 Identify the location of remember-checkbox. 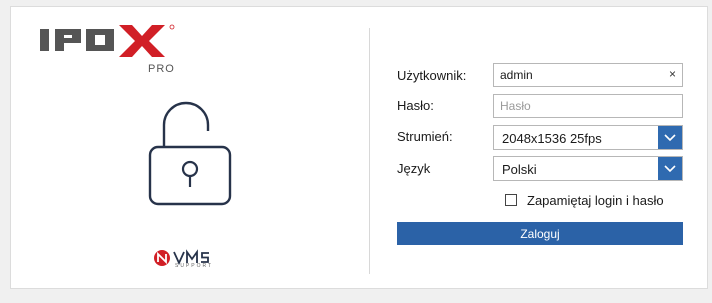
(511, 200).